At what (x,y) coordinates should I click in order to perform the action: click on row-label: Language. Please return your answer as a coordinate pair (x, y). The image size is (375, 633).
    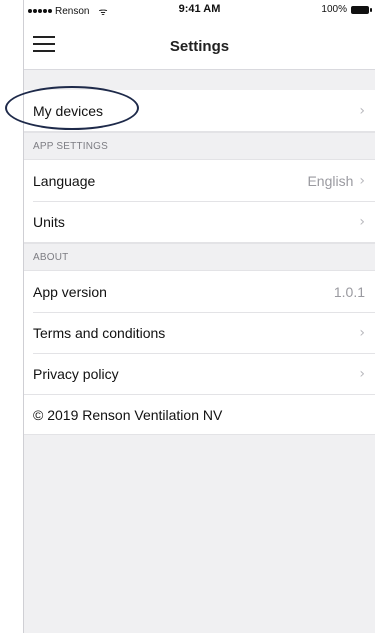
    Looking at the image, I should click on (64, 180).